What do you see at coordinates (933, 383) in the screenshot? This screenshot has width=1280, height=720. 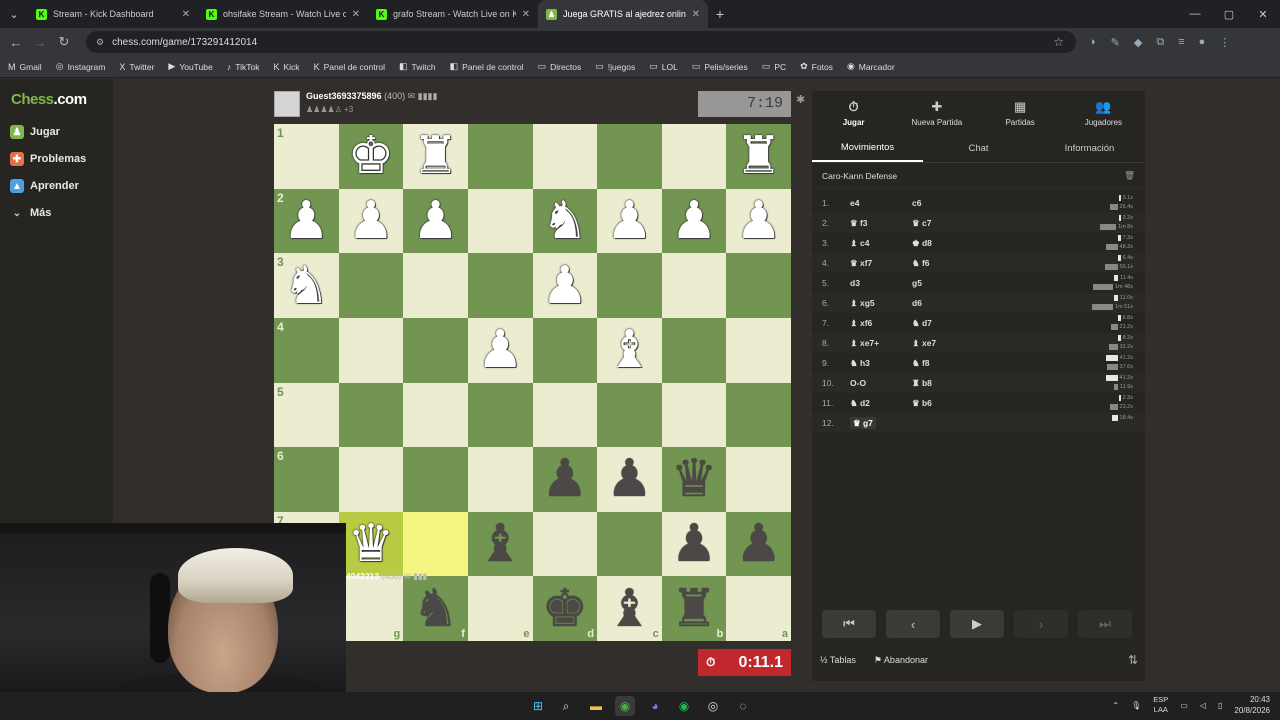 I see `black-move: ♜ b8` at bounding box center [933, 383].